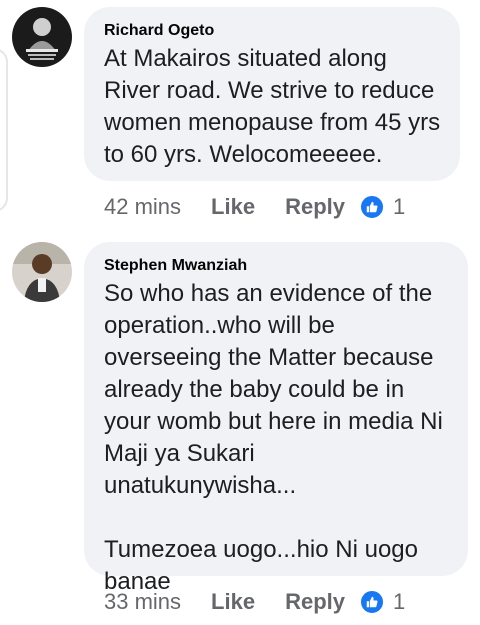  Describe the element at coordinates (142, 602) in the screenshot. I see `comment-timestamp: 33 mins` at that location.